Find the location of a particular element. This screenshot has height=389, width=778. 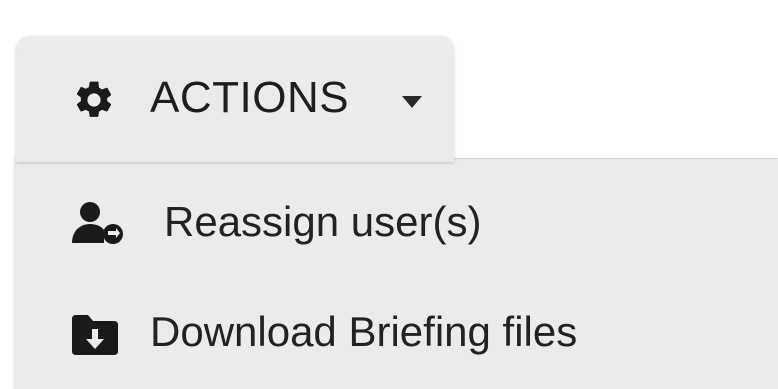

gear-icon is located at coordinates (94, 100).